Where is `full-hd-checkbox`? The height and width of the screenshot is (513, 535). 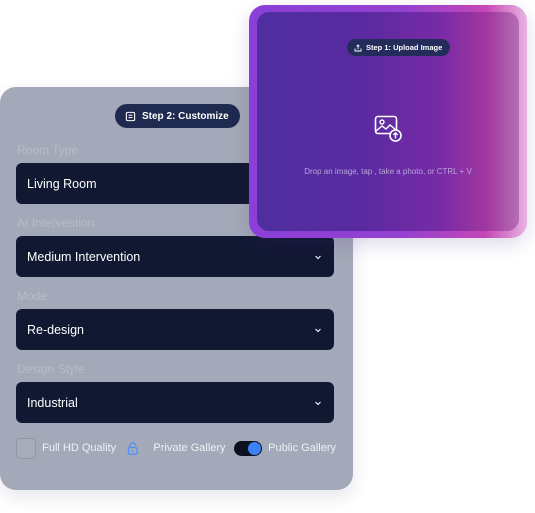 full-hd-checkbox is located at coordinates (26, 448).